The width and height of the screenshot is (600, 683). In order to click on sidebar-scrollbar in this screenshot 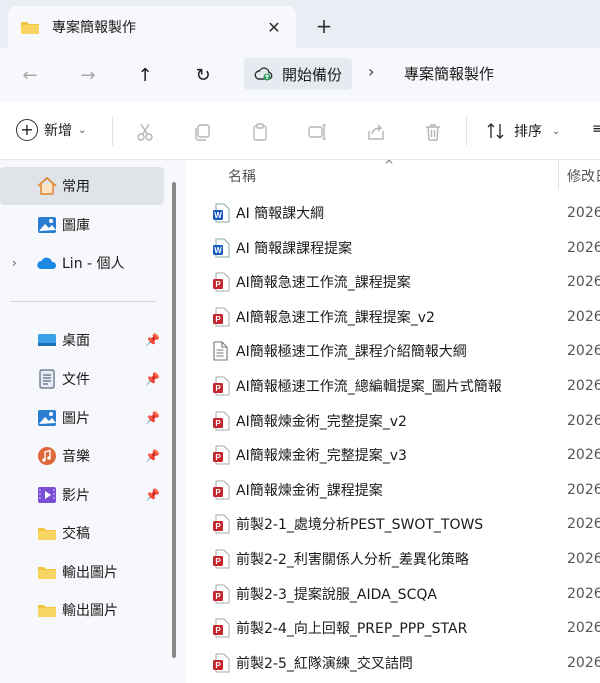, I will do `click(174, 420)`.